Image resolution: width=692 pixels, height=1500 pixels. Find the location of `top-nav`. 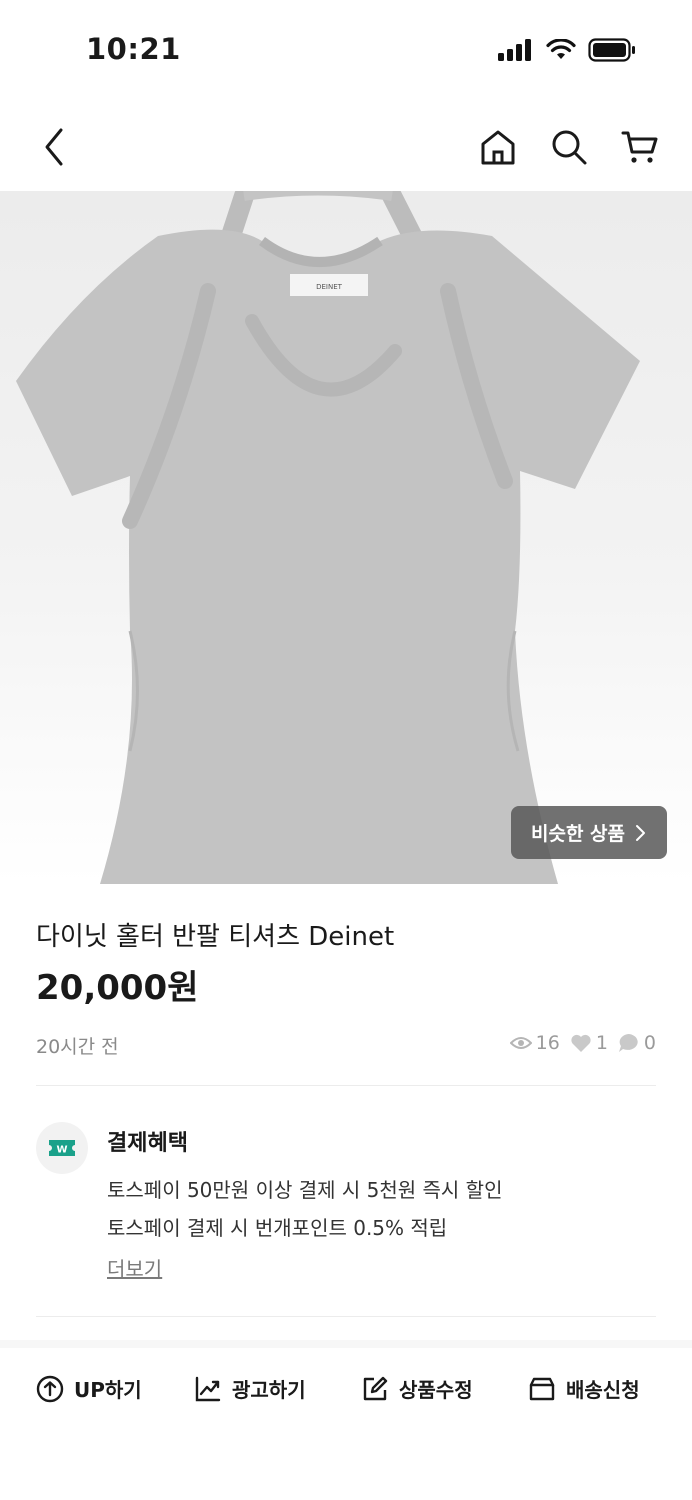

top-nav is located at coordinates (346, 148).